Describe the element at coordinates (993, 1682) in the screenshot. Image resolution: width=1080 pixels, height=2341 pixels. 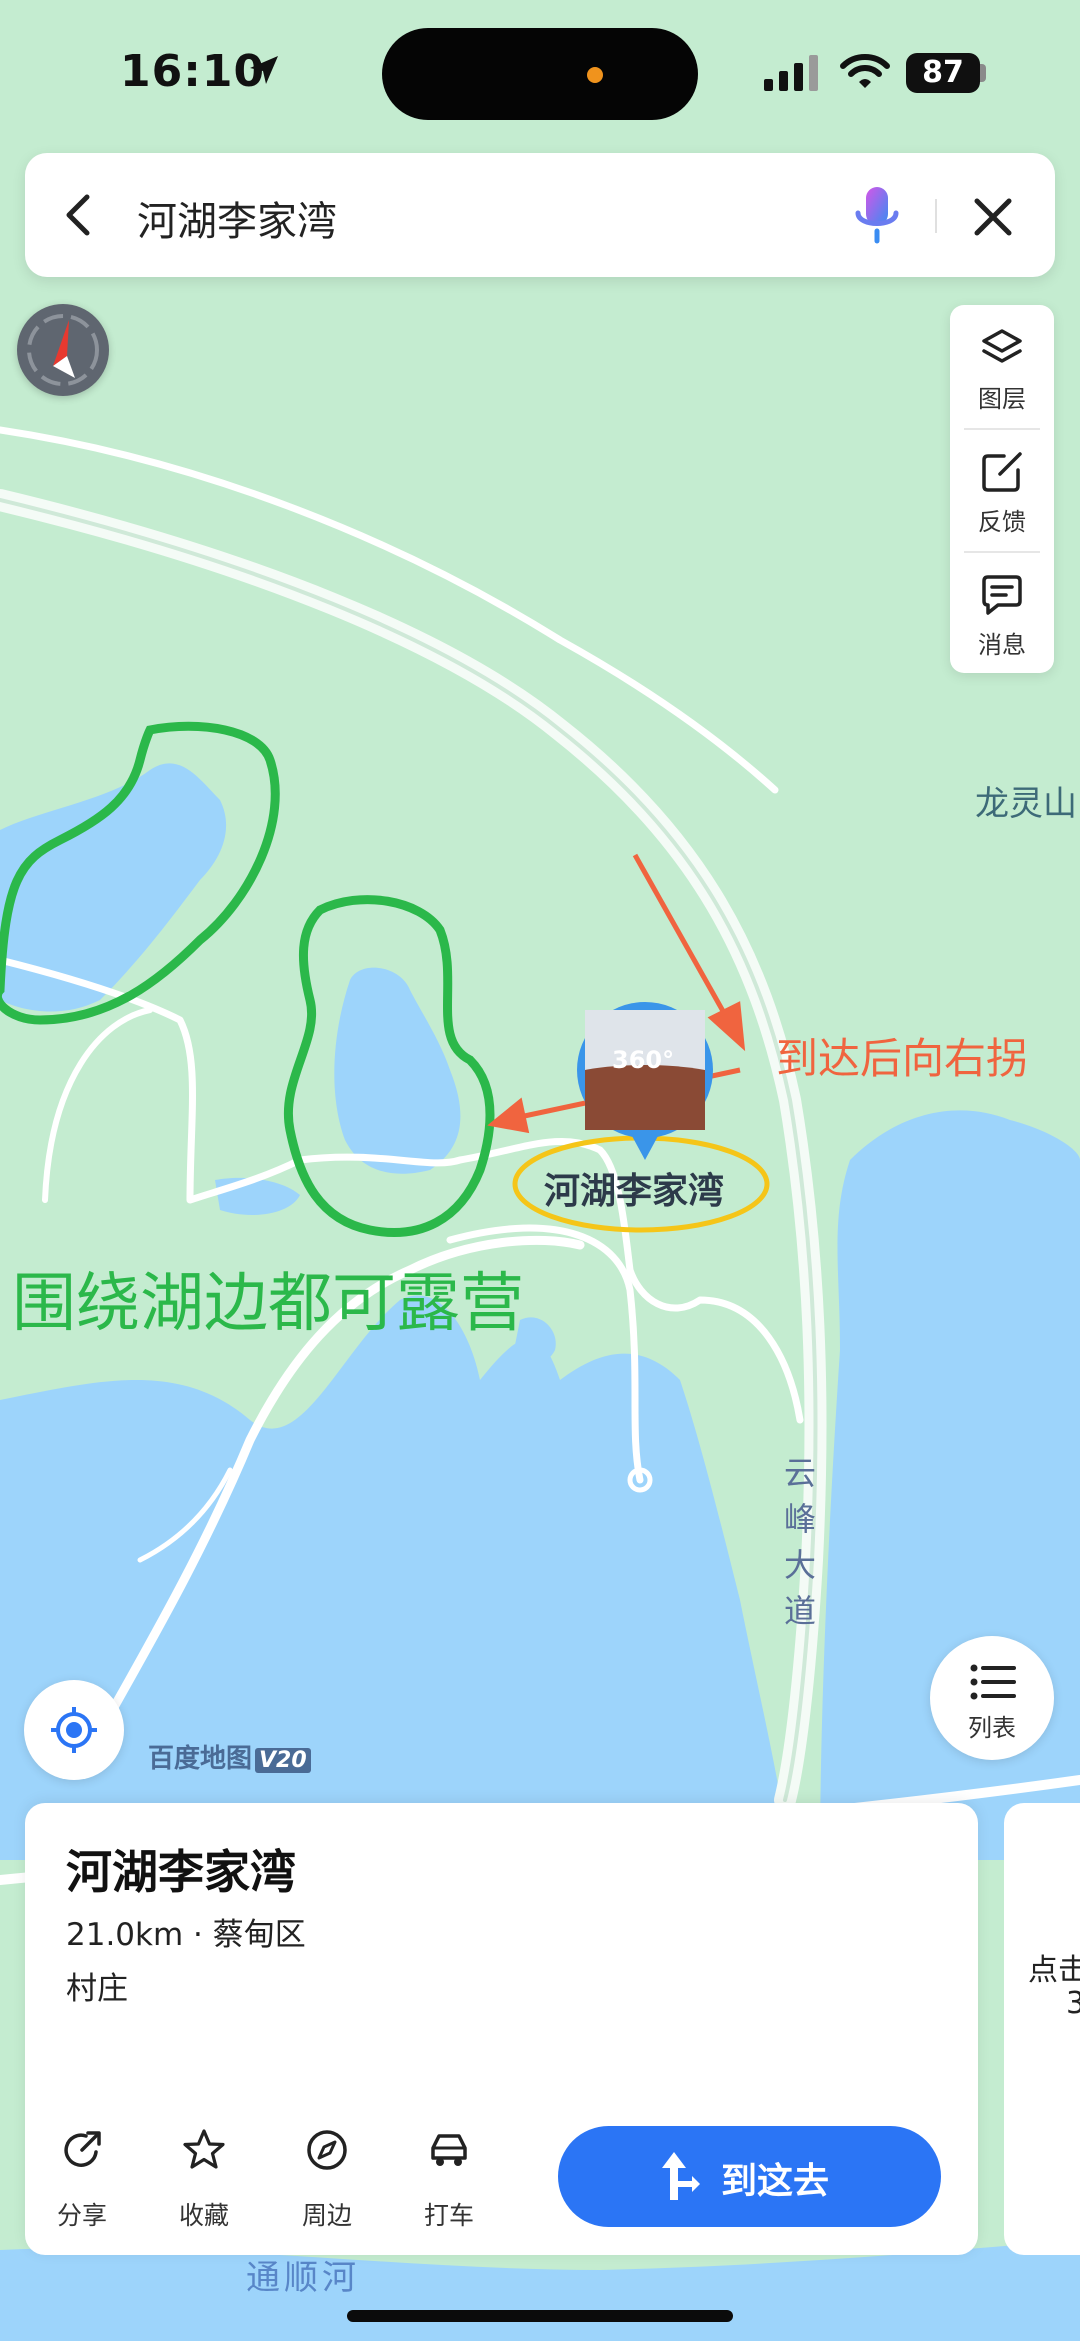
I see `list-icon` at that location.